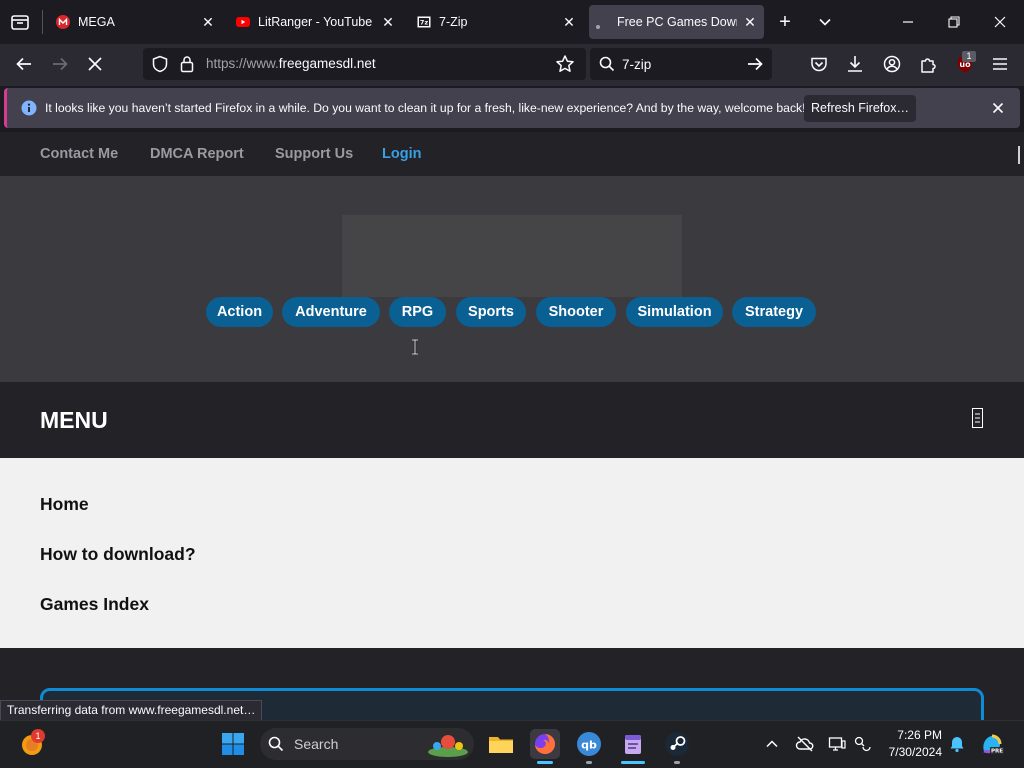  I want to click on category-action-button: Action, so click(239, 312).